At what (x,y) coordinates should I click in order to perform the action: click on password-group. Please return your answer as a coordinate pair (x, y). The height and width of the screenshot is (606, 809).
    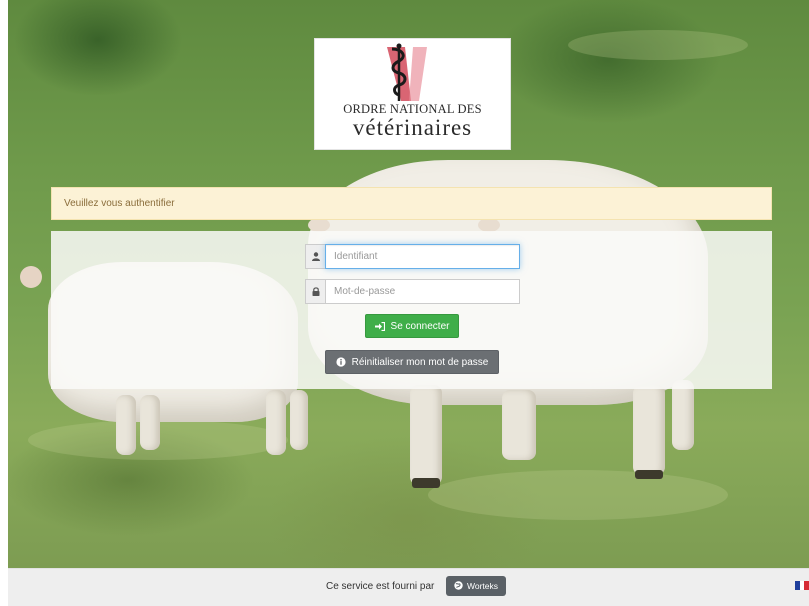
    Looking at the image, I should click on (412, 291).